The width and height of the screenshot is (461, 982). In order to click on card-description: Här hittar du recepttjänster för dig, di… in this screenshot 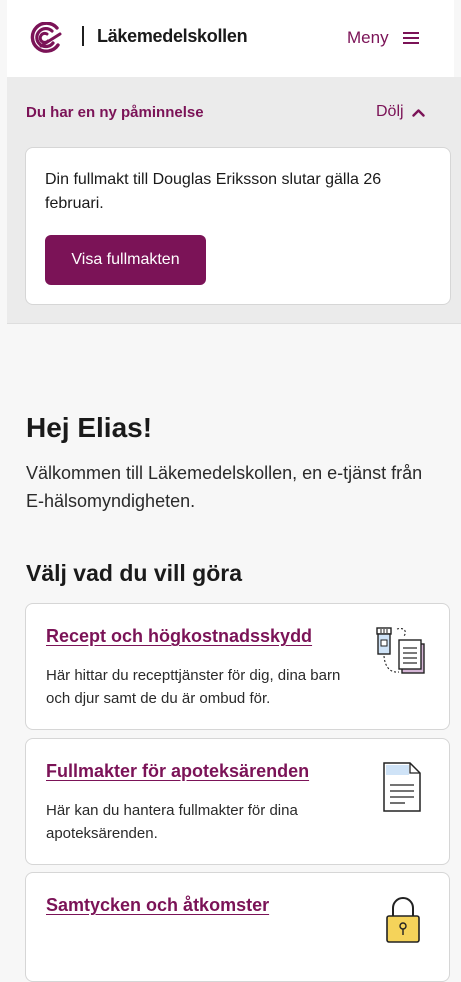, I will do `click(193, 687)`.